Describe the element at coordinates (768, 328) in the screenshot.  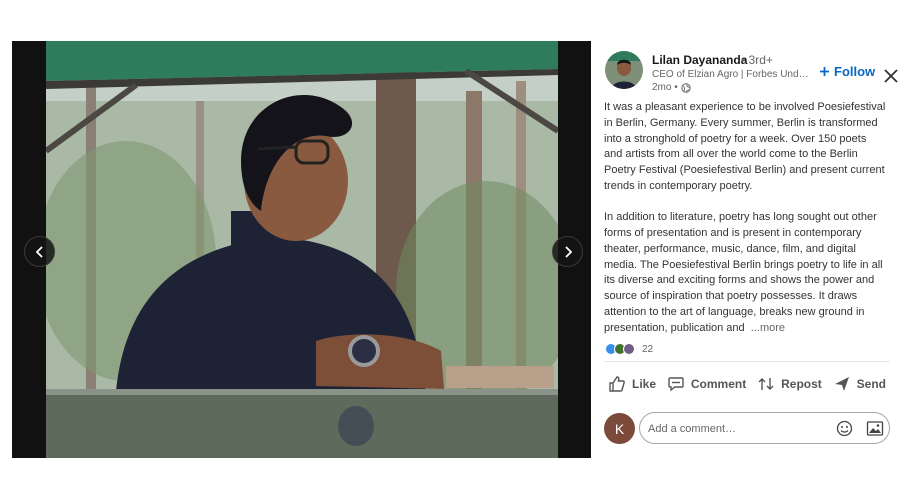
I see `see-more-link: ...more` at that location.